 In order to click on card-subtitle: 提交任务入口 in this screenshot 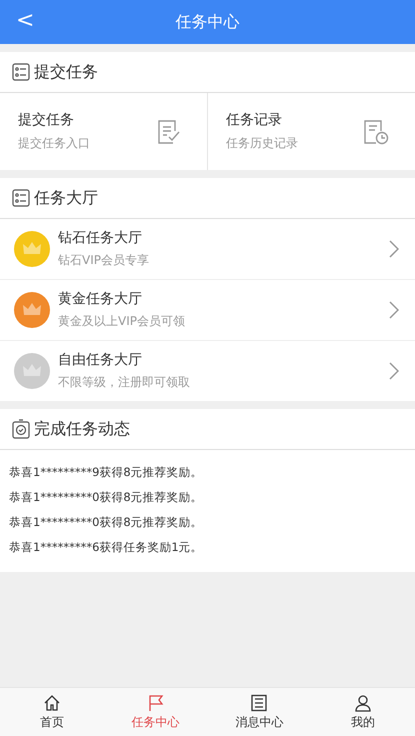, I will do `click(54, 143)`.